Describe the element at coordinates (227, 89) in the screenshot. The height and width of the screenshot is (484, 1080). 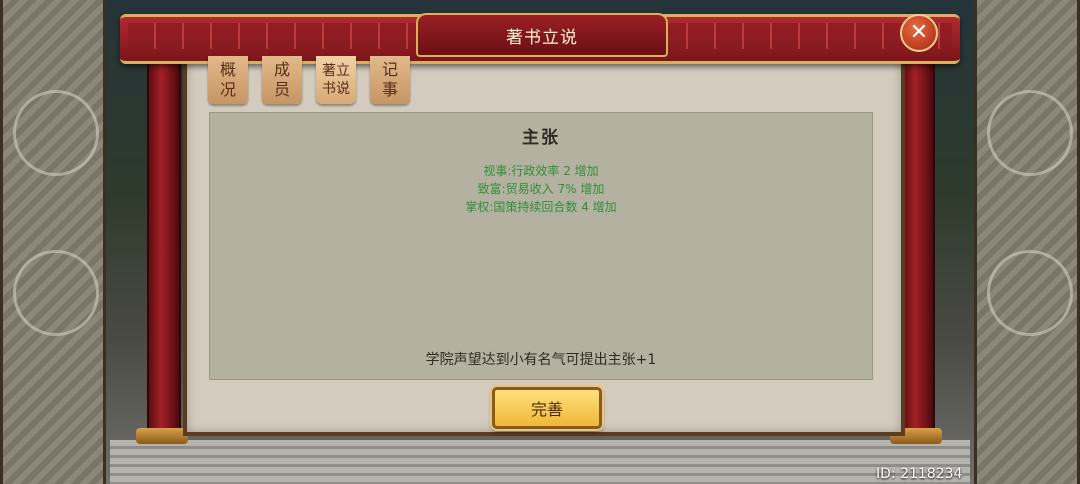
I see `tab-label: 况` at that location.